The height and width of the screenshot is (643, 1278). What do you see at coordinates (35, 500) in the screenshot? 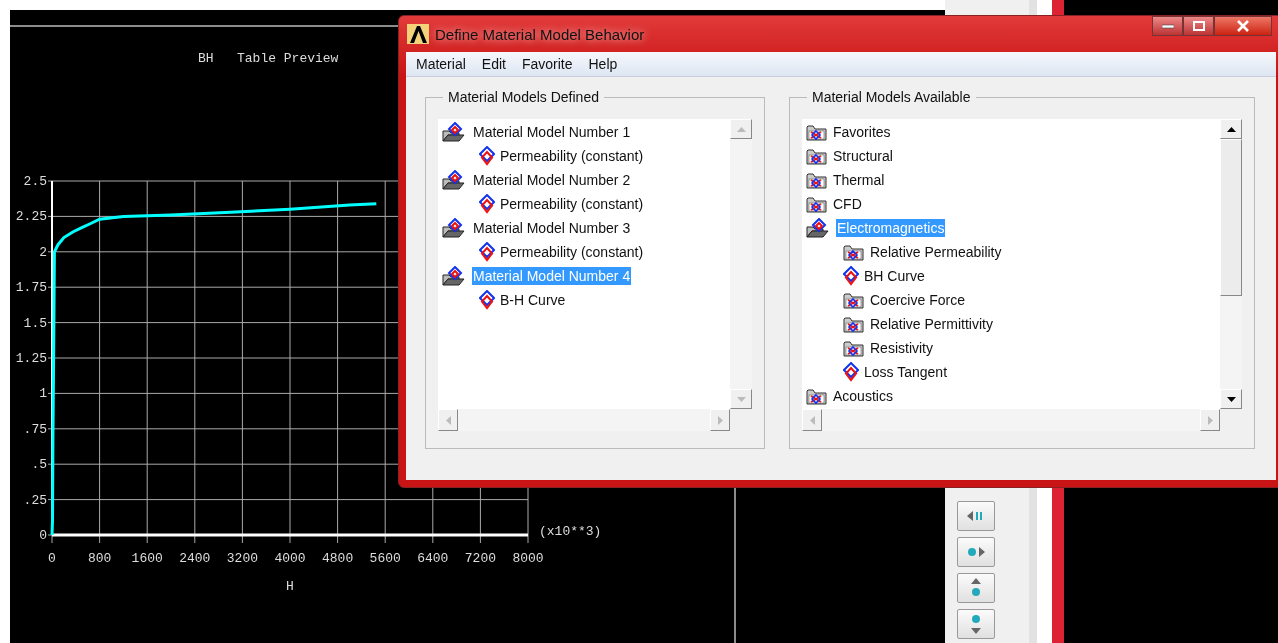
I see `y-tick-label: .25` at bounding box center [35, 500].